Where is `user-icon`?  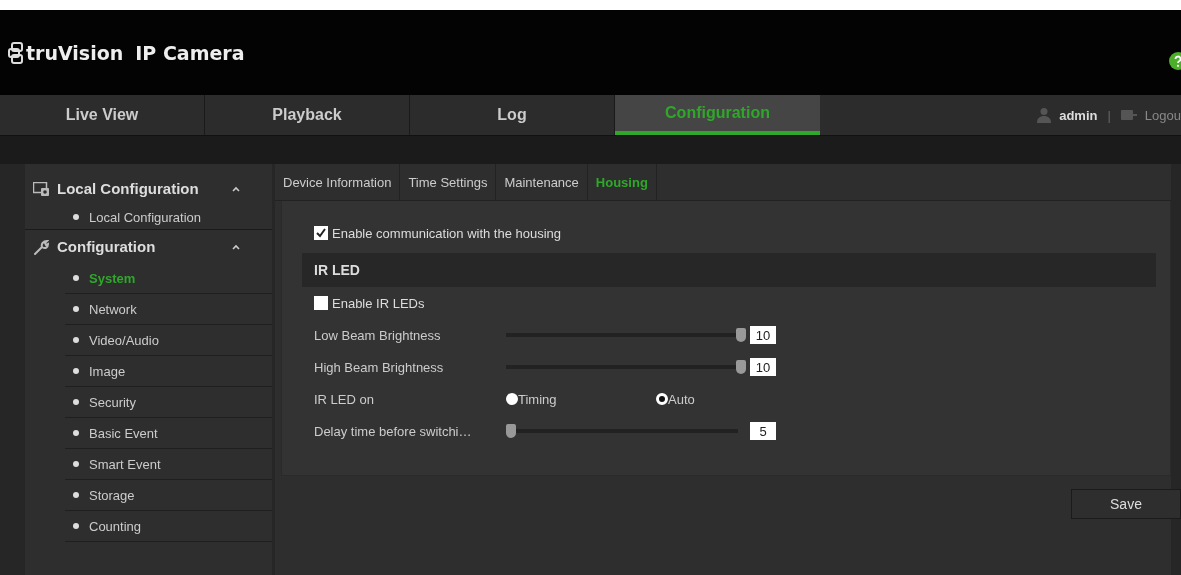 user-icon is located at coordinates (1044, 115).